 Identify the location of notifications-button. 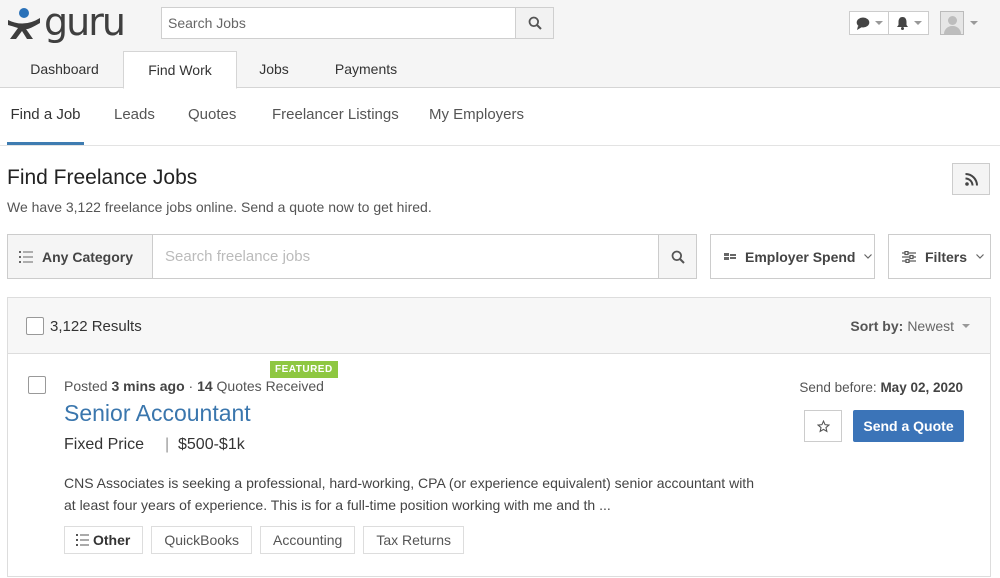
(909, 23).